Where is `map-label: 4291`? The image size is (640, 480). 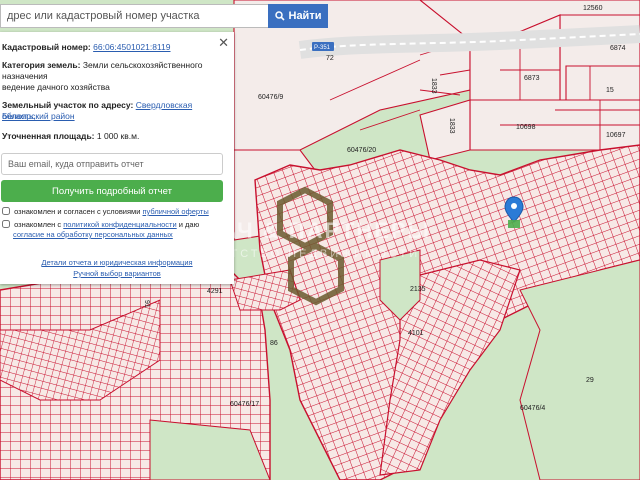 map-label: 4291 is located at coordinates (215, 291).